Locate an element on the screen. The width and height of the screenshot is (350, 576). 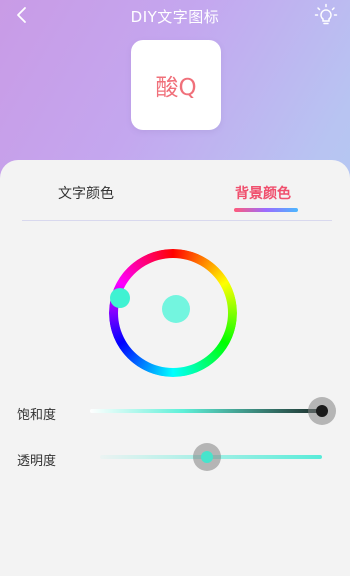
tab-background-color: 背景颜色 is located at coordinates (263, 193).